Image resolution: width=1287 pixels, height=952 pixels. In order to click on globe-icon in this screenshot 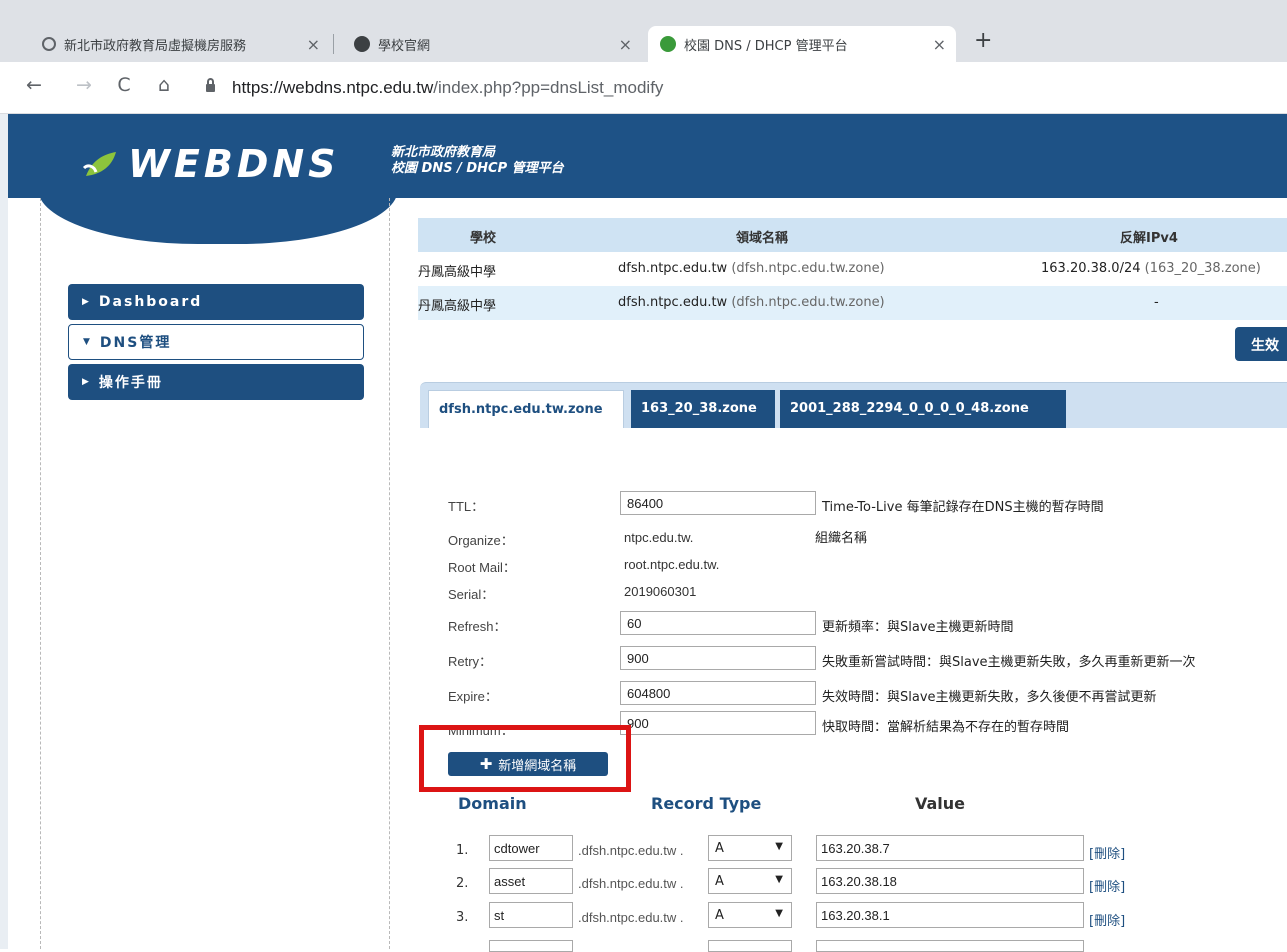, I will do `click(49, 44)`.